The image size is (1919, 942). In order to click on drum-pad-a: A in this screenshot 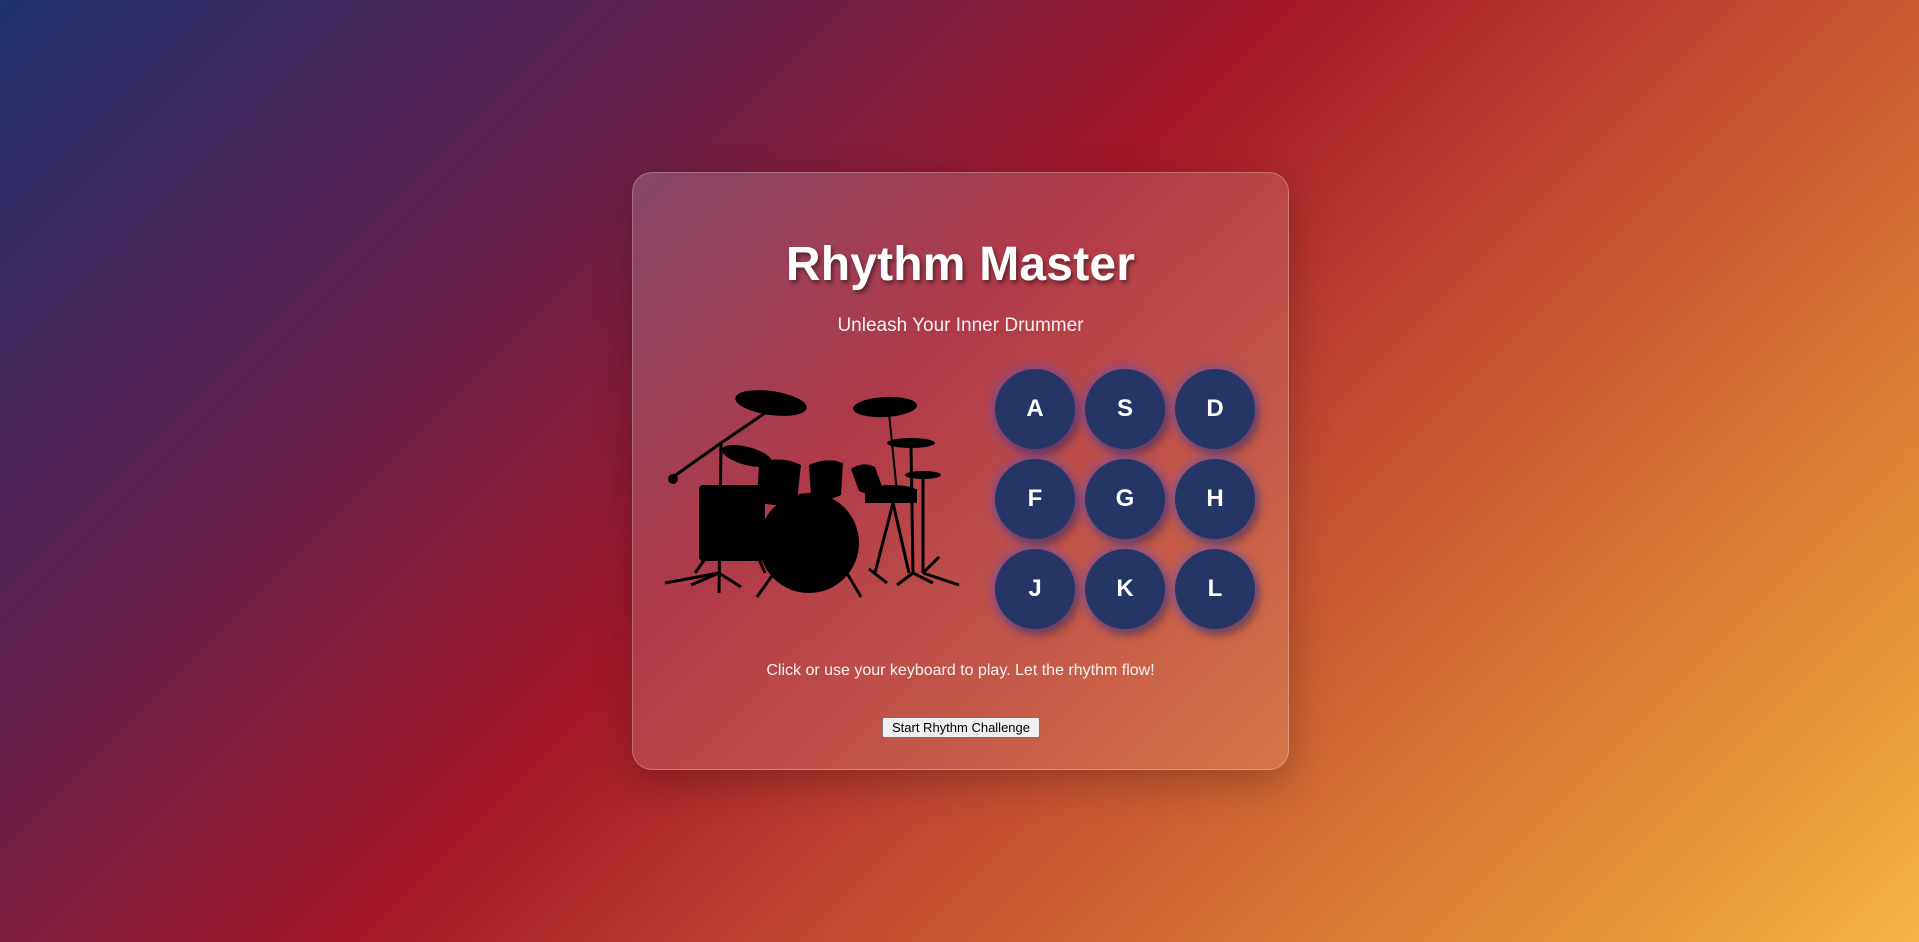, I will do `click(1035, 409)`.